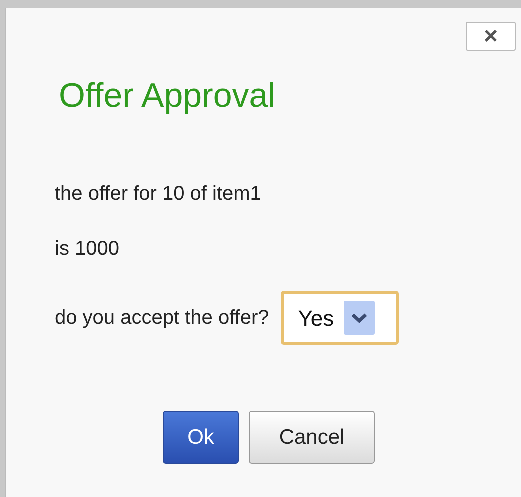  What do you see at coordinates (340, 318) in the screenshot?
I see `answer-select: Yes` at bounding box center [340, 318].